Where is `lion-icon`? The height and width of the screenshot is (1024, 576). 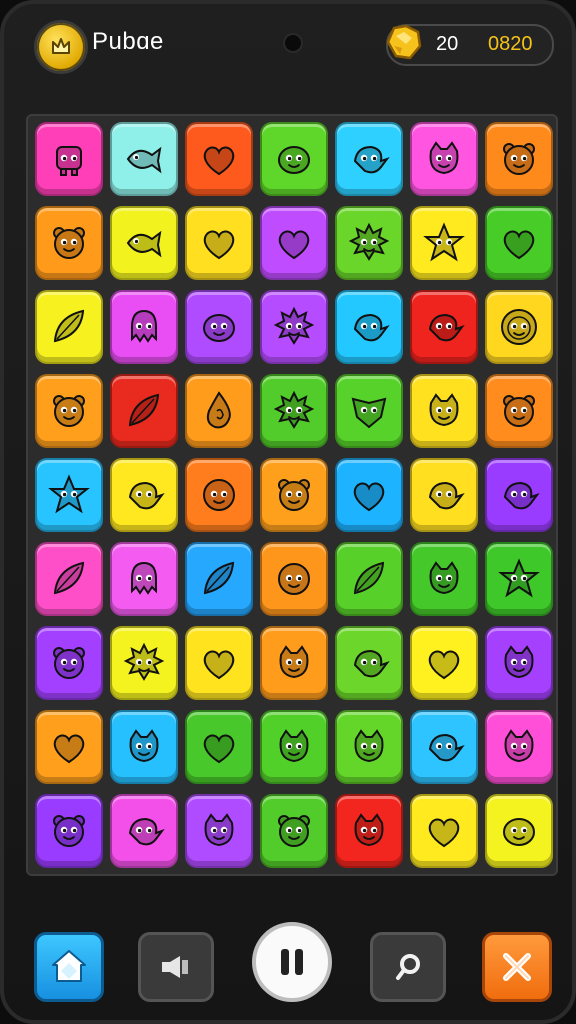 lion-icon is located at coordinates (519, 327).